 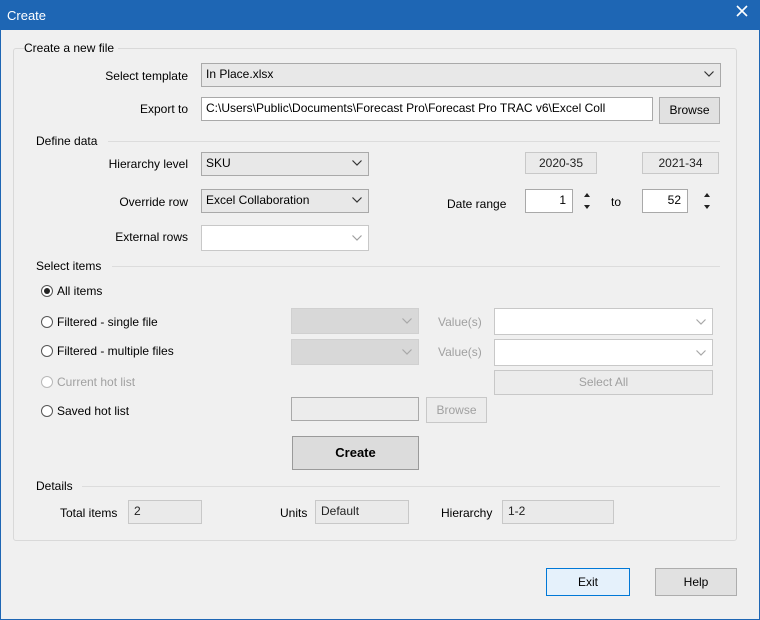 What do you see at coordinates (603, 352) in the screenshot?
I see `values-multiple-dropdown` at bounding box center [603, 352].